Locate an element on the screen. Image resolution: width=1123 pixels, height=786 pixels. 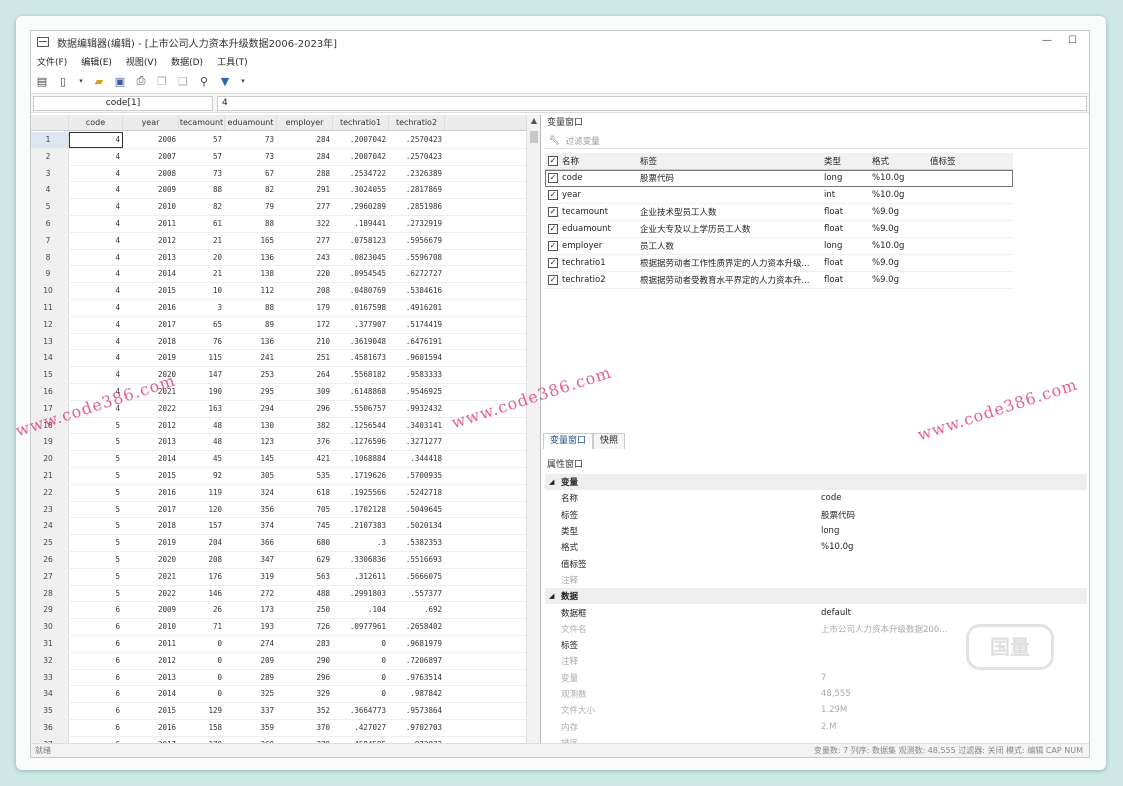
cell-employer: 290 is located at coordinates (305, 661).